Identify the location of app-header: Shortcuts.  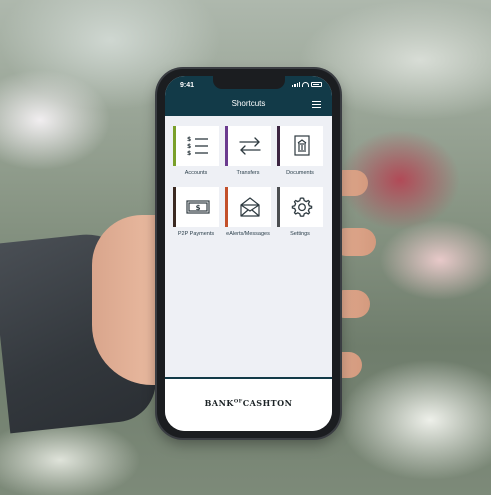
(248, 105).